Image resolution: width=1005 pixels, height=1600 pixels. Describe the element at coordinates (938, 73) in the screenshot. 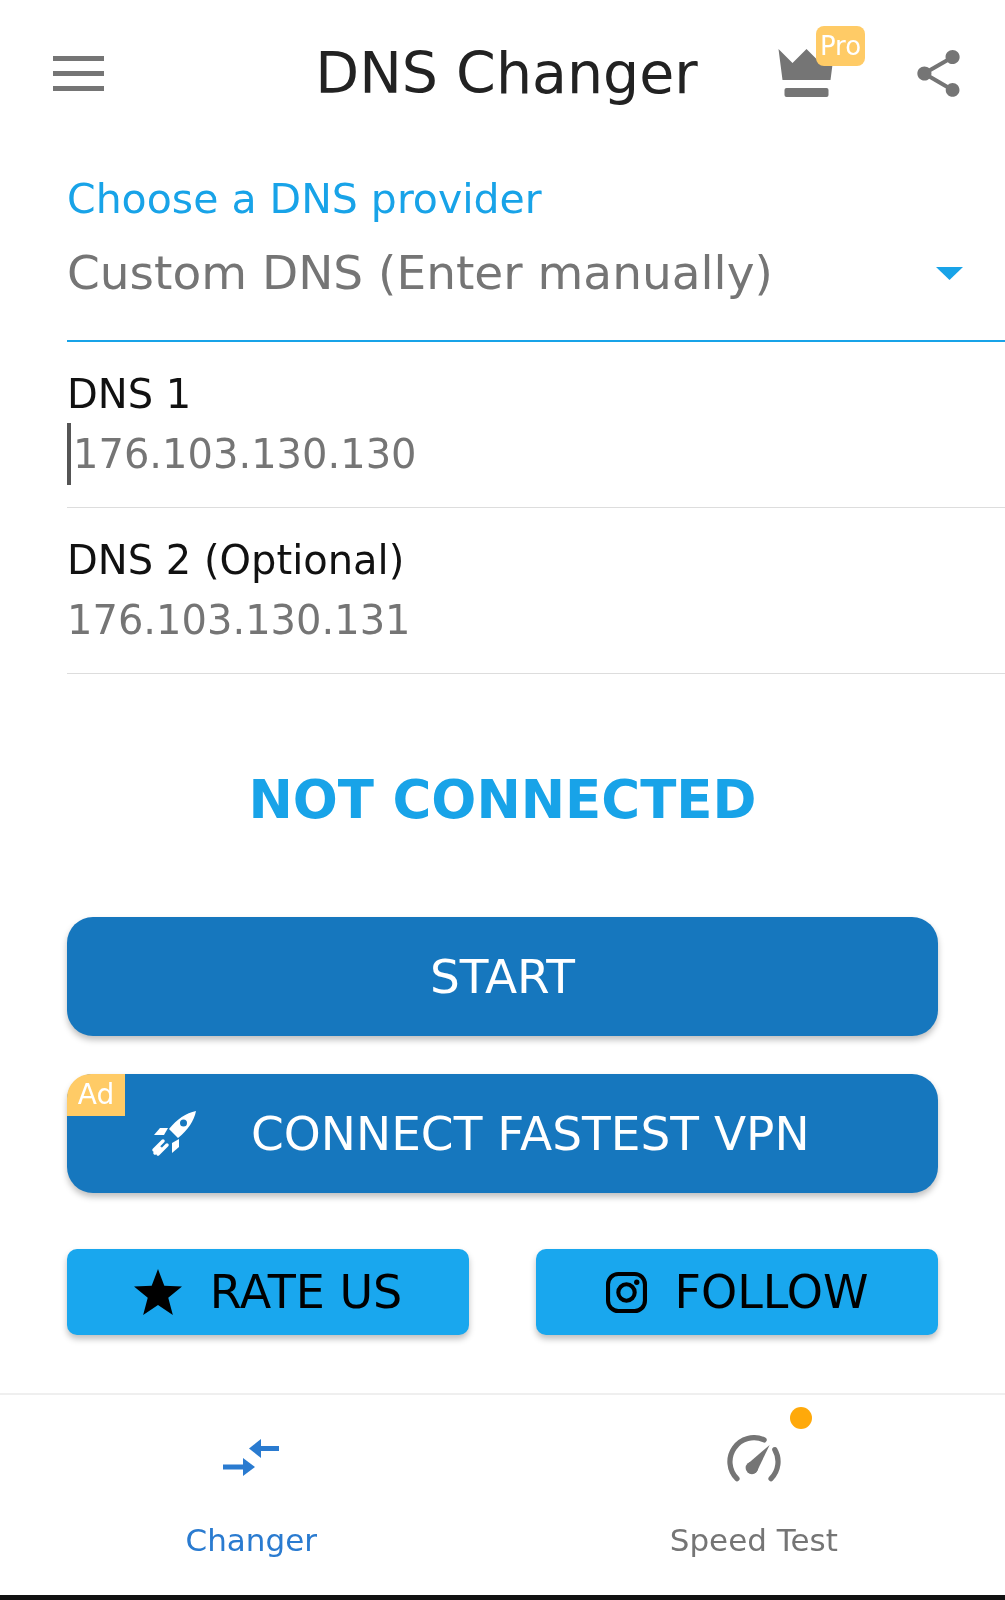

I see `share-icon` at that location.